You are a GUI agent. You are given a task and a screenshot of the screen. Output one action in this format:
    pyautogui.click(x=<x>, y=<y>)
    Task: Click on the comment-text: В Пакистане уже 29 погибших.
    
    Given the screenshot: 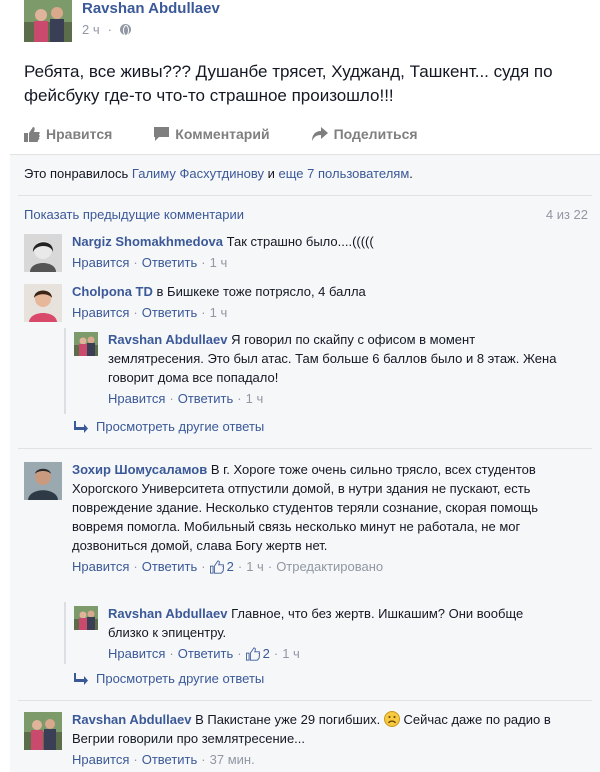 What is the action you would take?
    pyautogui.click(x=288, y=719)
    